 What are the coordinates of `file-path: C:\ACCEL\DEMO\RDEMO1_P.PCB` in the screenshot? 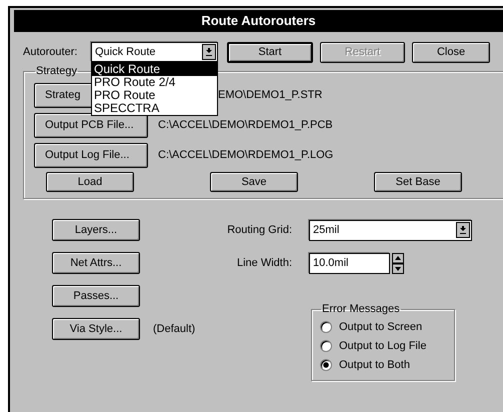 It's located at (245, 125).